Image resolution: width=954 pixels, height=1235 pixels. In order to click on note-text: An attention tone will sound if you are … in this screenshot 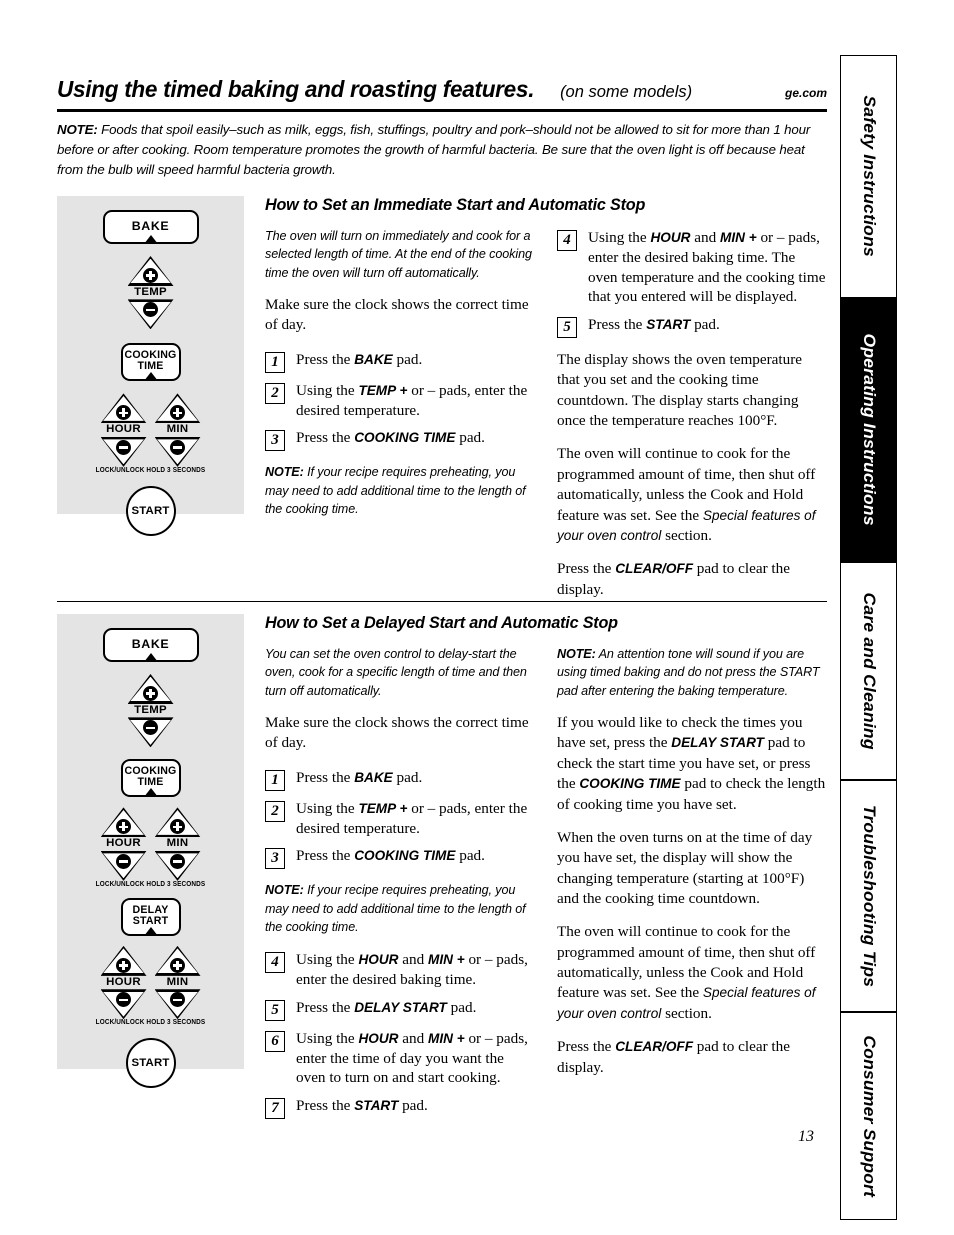, I will do `click(688, 672)`.